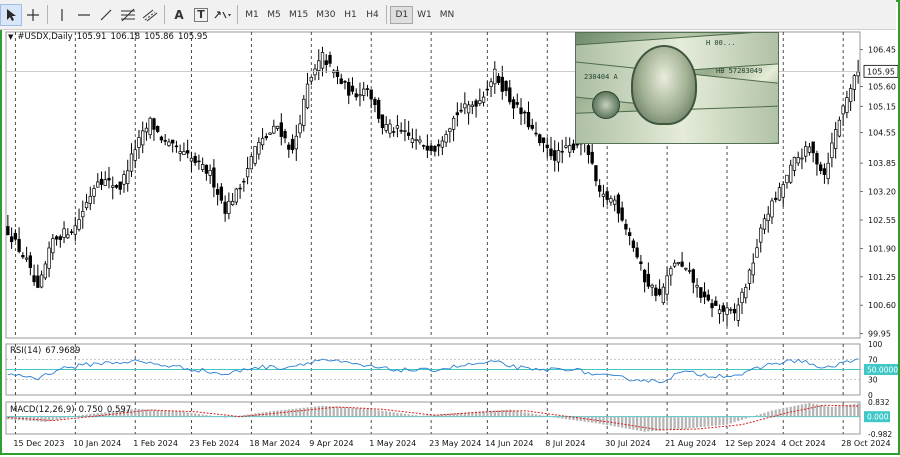  What do you see at coordinates (201, 15) in the screenshot?
I see `text-label-icon: T` at bounding box center [201, 15].